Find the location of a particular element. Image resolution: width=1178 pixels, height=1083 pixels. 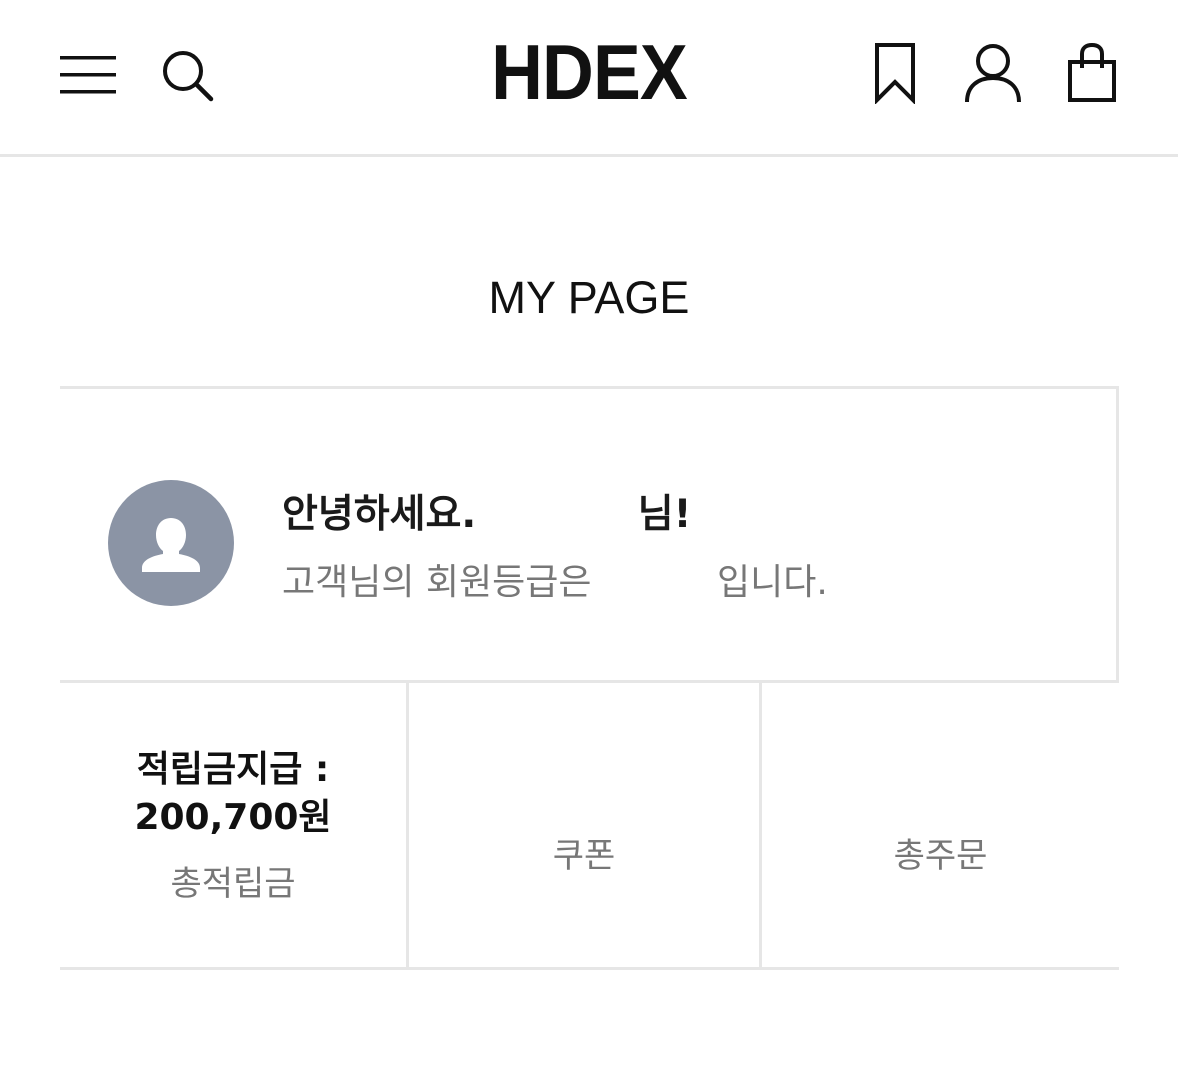

my-account-button is located at coordinates (993, 73).